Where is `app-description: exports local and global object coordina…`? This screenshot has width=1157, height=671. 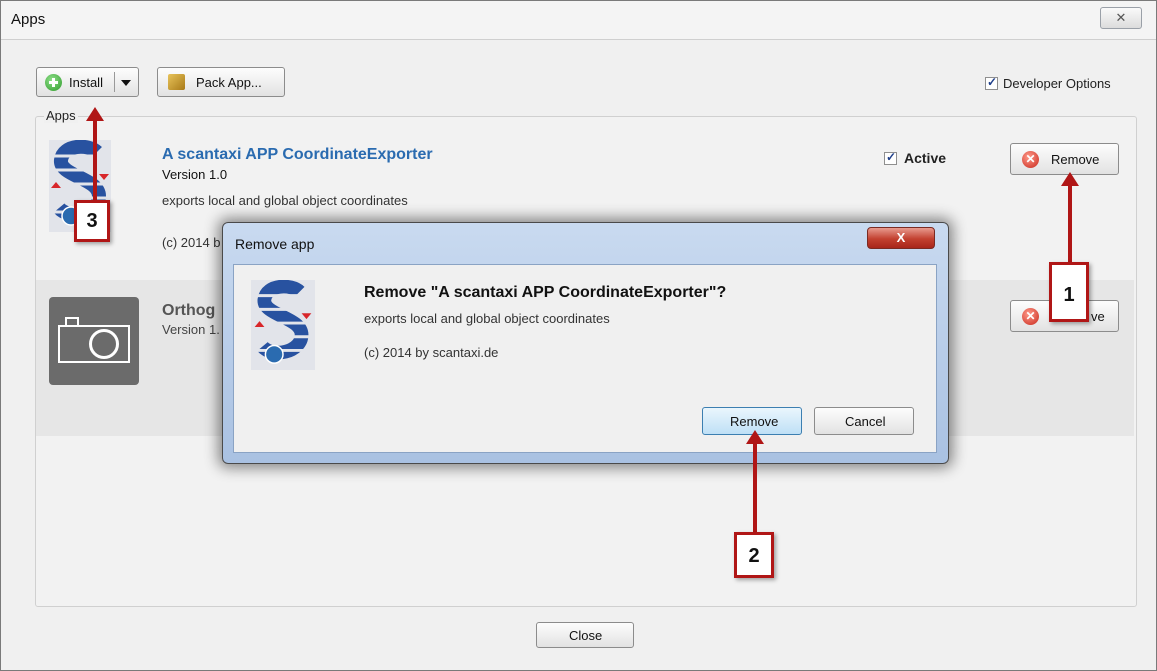 app-description: exports local and global object coordina… is located at coordinates (285, 200).